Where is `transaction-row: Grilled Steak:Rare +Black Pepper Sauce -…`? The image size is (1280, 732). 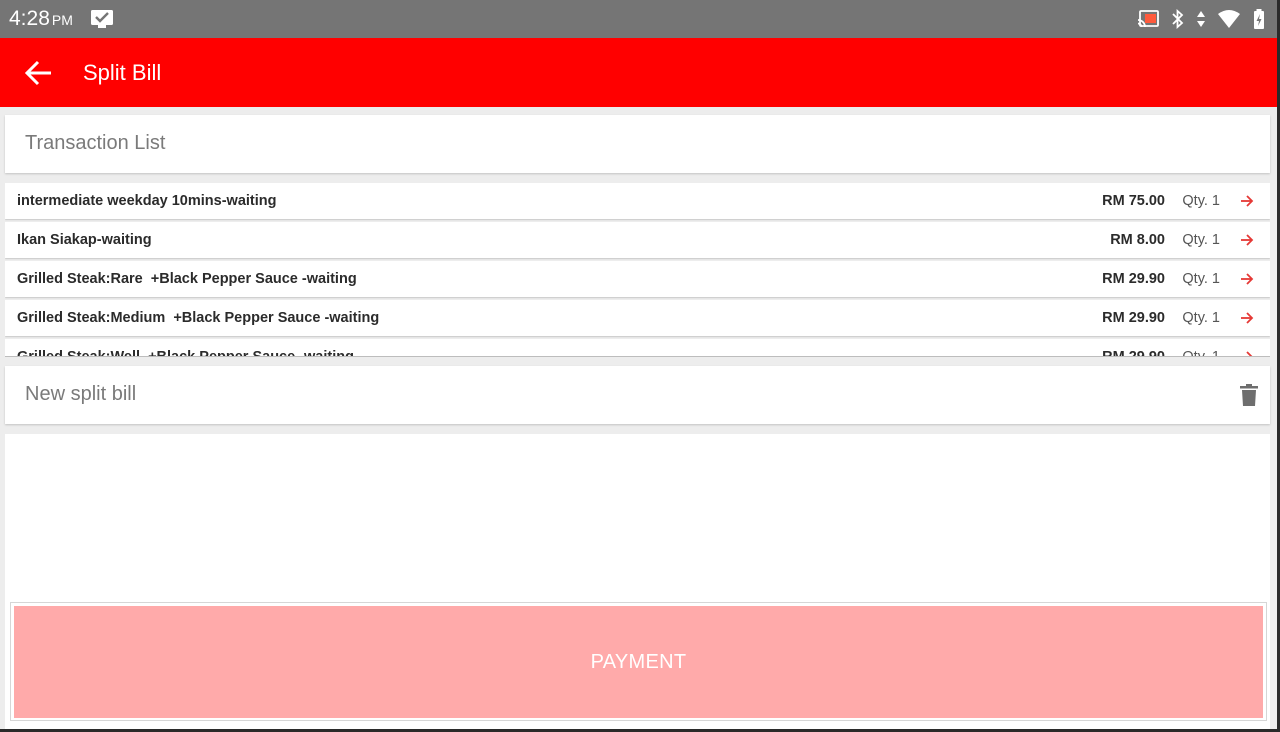
transaction-row: Grilled Steak:Rare +Black Pepper Sauce -… is located at coordinates (637, 279).